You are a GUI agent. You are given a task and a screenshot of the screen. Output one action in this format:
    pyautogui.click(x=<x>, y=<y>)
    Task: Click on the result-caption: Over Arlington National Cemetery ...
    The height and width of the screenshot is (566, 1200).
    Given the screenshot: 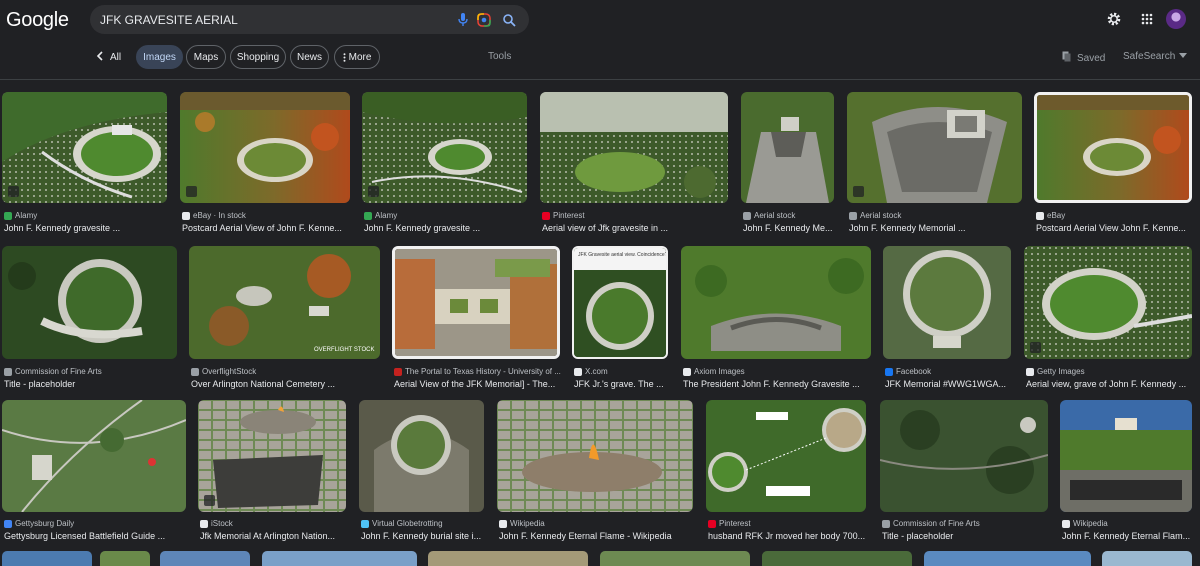 What is the action you would take?
    pyautogui.click(x=286, y=384)
    